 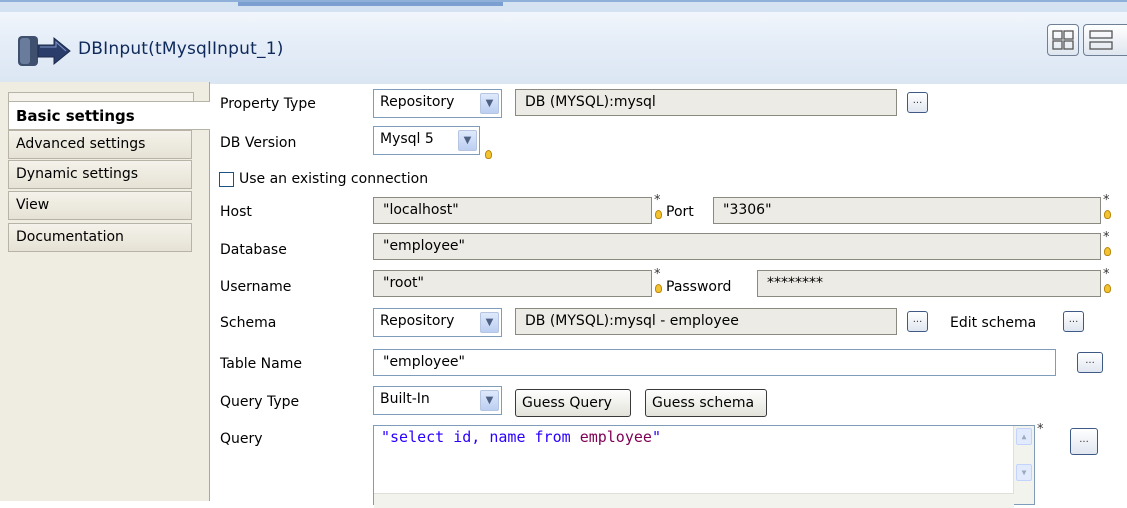 What do you see at coordinates (258, 143) in the screenshot?
I see `db-version-label: DB Version` at bounding box center [258, 143].